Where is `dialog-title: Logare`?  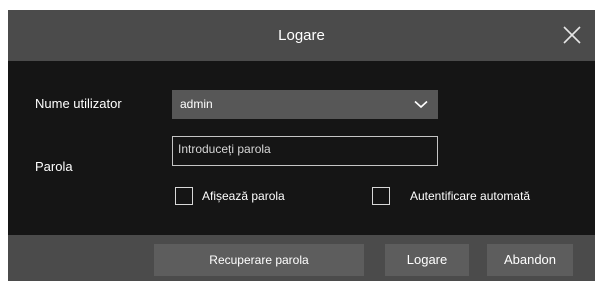
dialog-title: Logare is located at coordinates (301, 35).